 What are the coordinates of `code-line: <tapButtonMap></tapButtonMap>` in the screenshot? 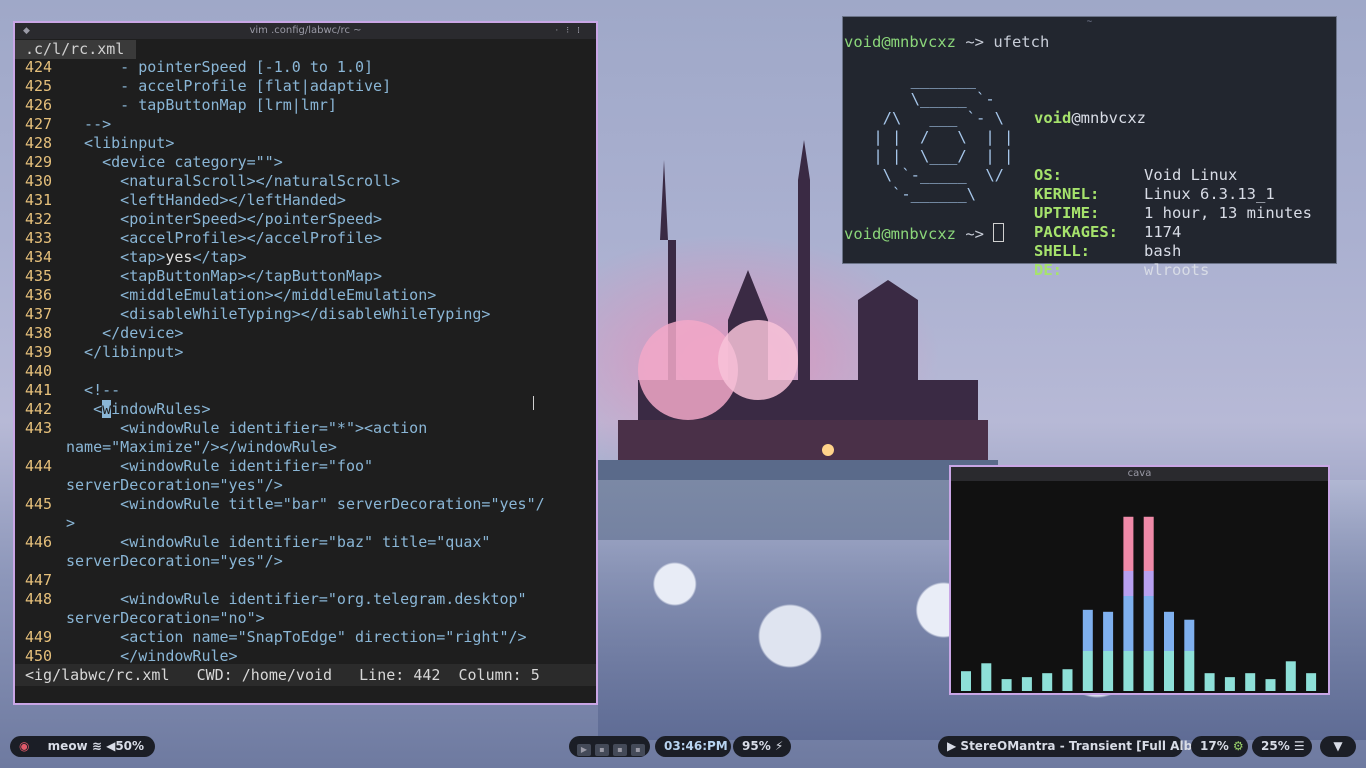 It's located at (224, 276).